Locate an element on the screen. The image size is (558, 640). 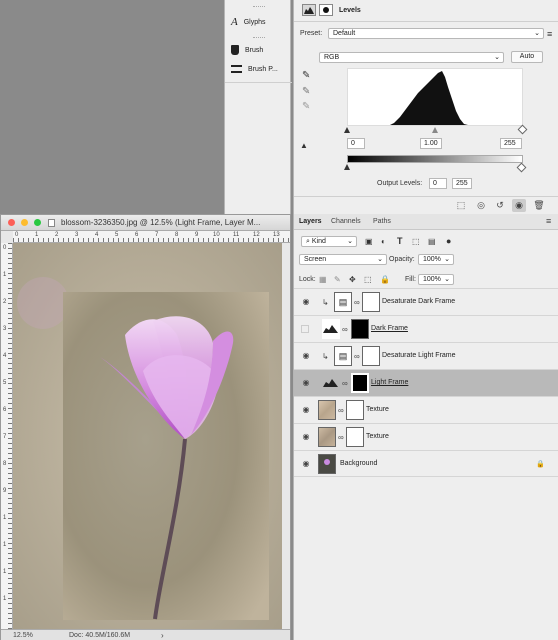
output-black-field: 0 is located at coordinates (438, 183).